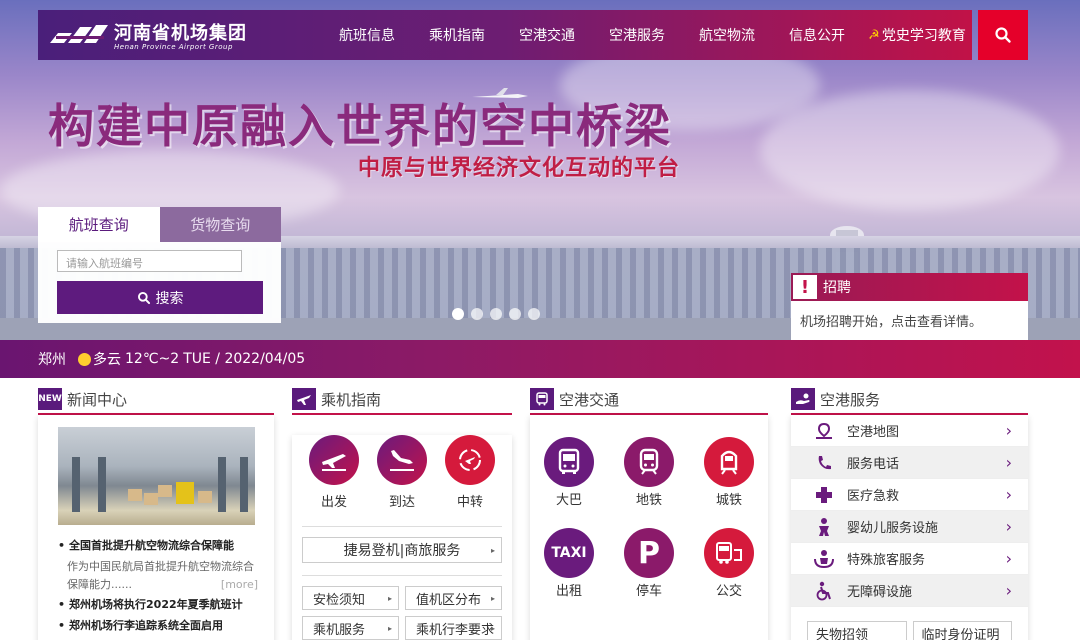  What do you see at coordinates (239, 585) in the screenshot?
I see `more-link: [more]` at bounding box center [239, 585].